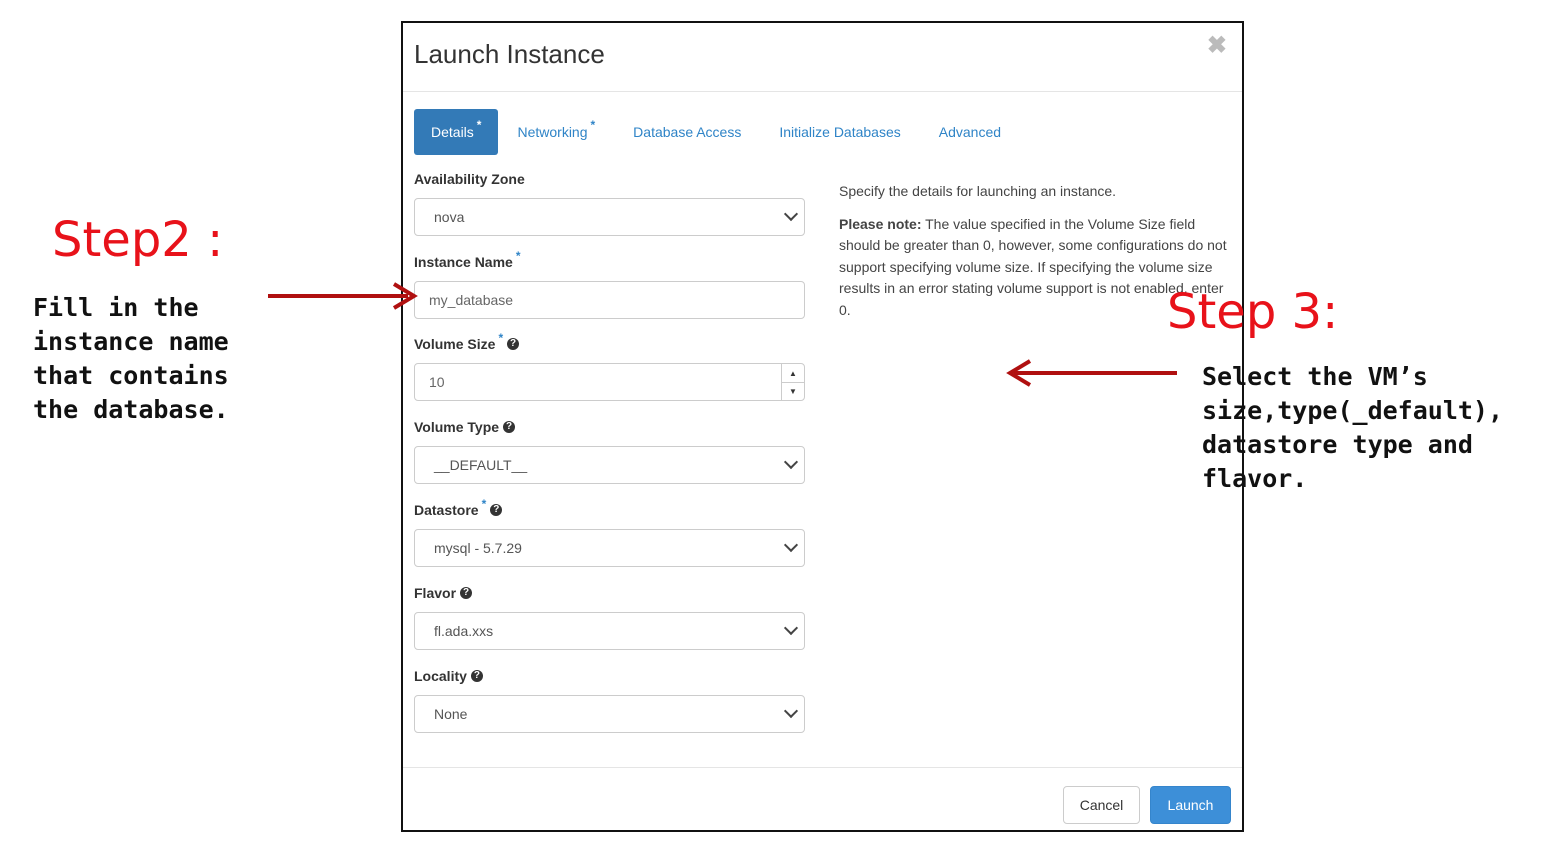 The image size is (1557, 863). Describe the element at coordinates (1091, 373) in the screenshot. I see `step3-arrow` at that location.